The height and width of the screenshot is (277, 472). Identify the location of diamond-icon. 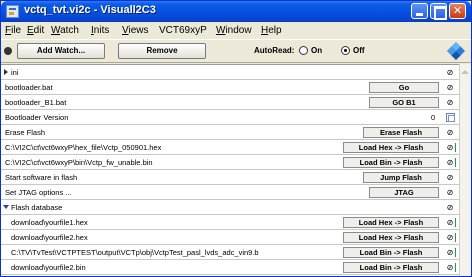
(456, 51).